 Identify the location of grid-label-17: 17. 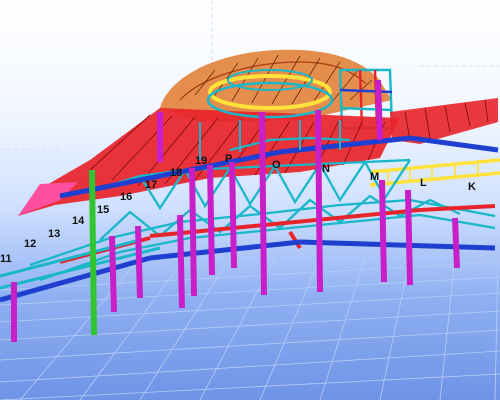
(151, 185).